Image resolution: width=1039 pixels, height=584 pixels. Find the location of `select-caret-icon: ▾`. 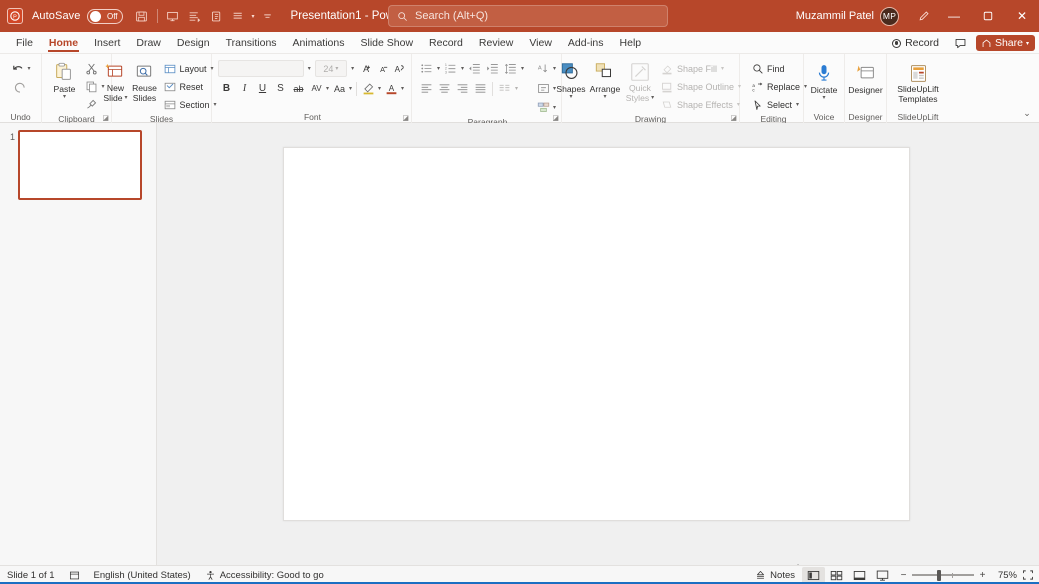

select-caret-icon: ▾ is located at coordinates (797, 104).